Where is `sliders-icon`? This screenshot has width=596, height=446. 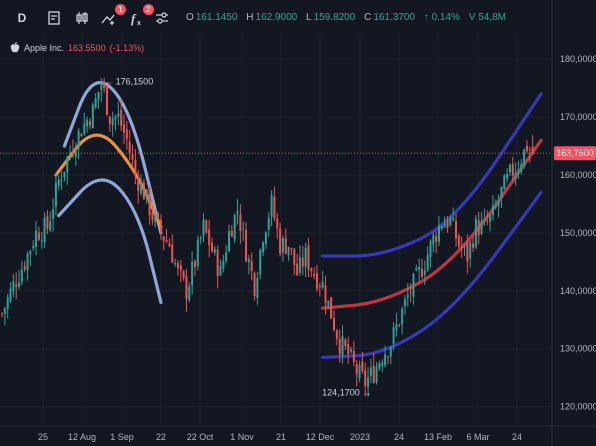 sliders-icon is located at coordinates (162, 18).